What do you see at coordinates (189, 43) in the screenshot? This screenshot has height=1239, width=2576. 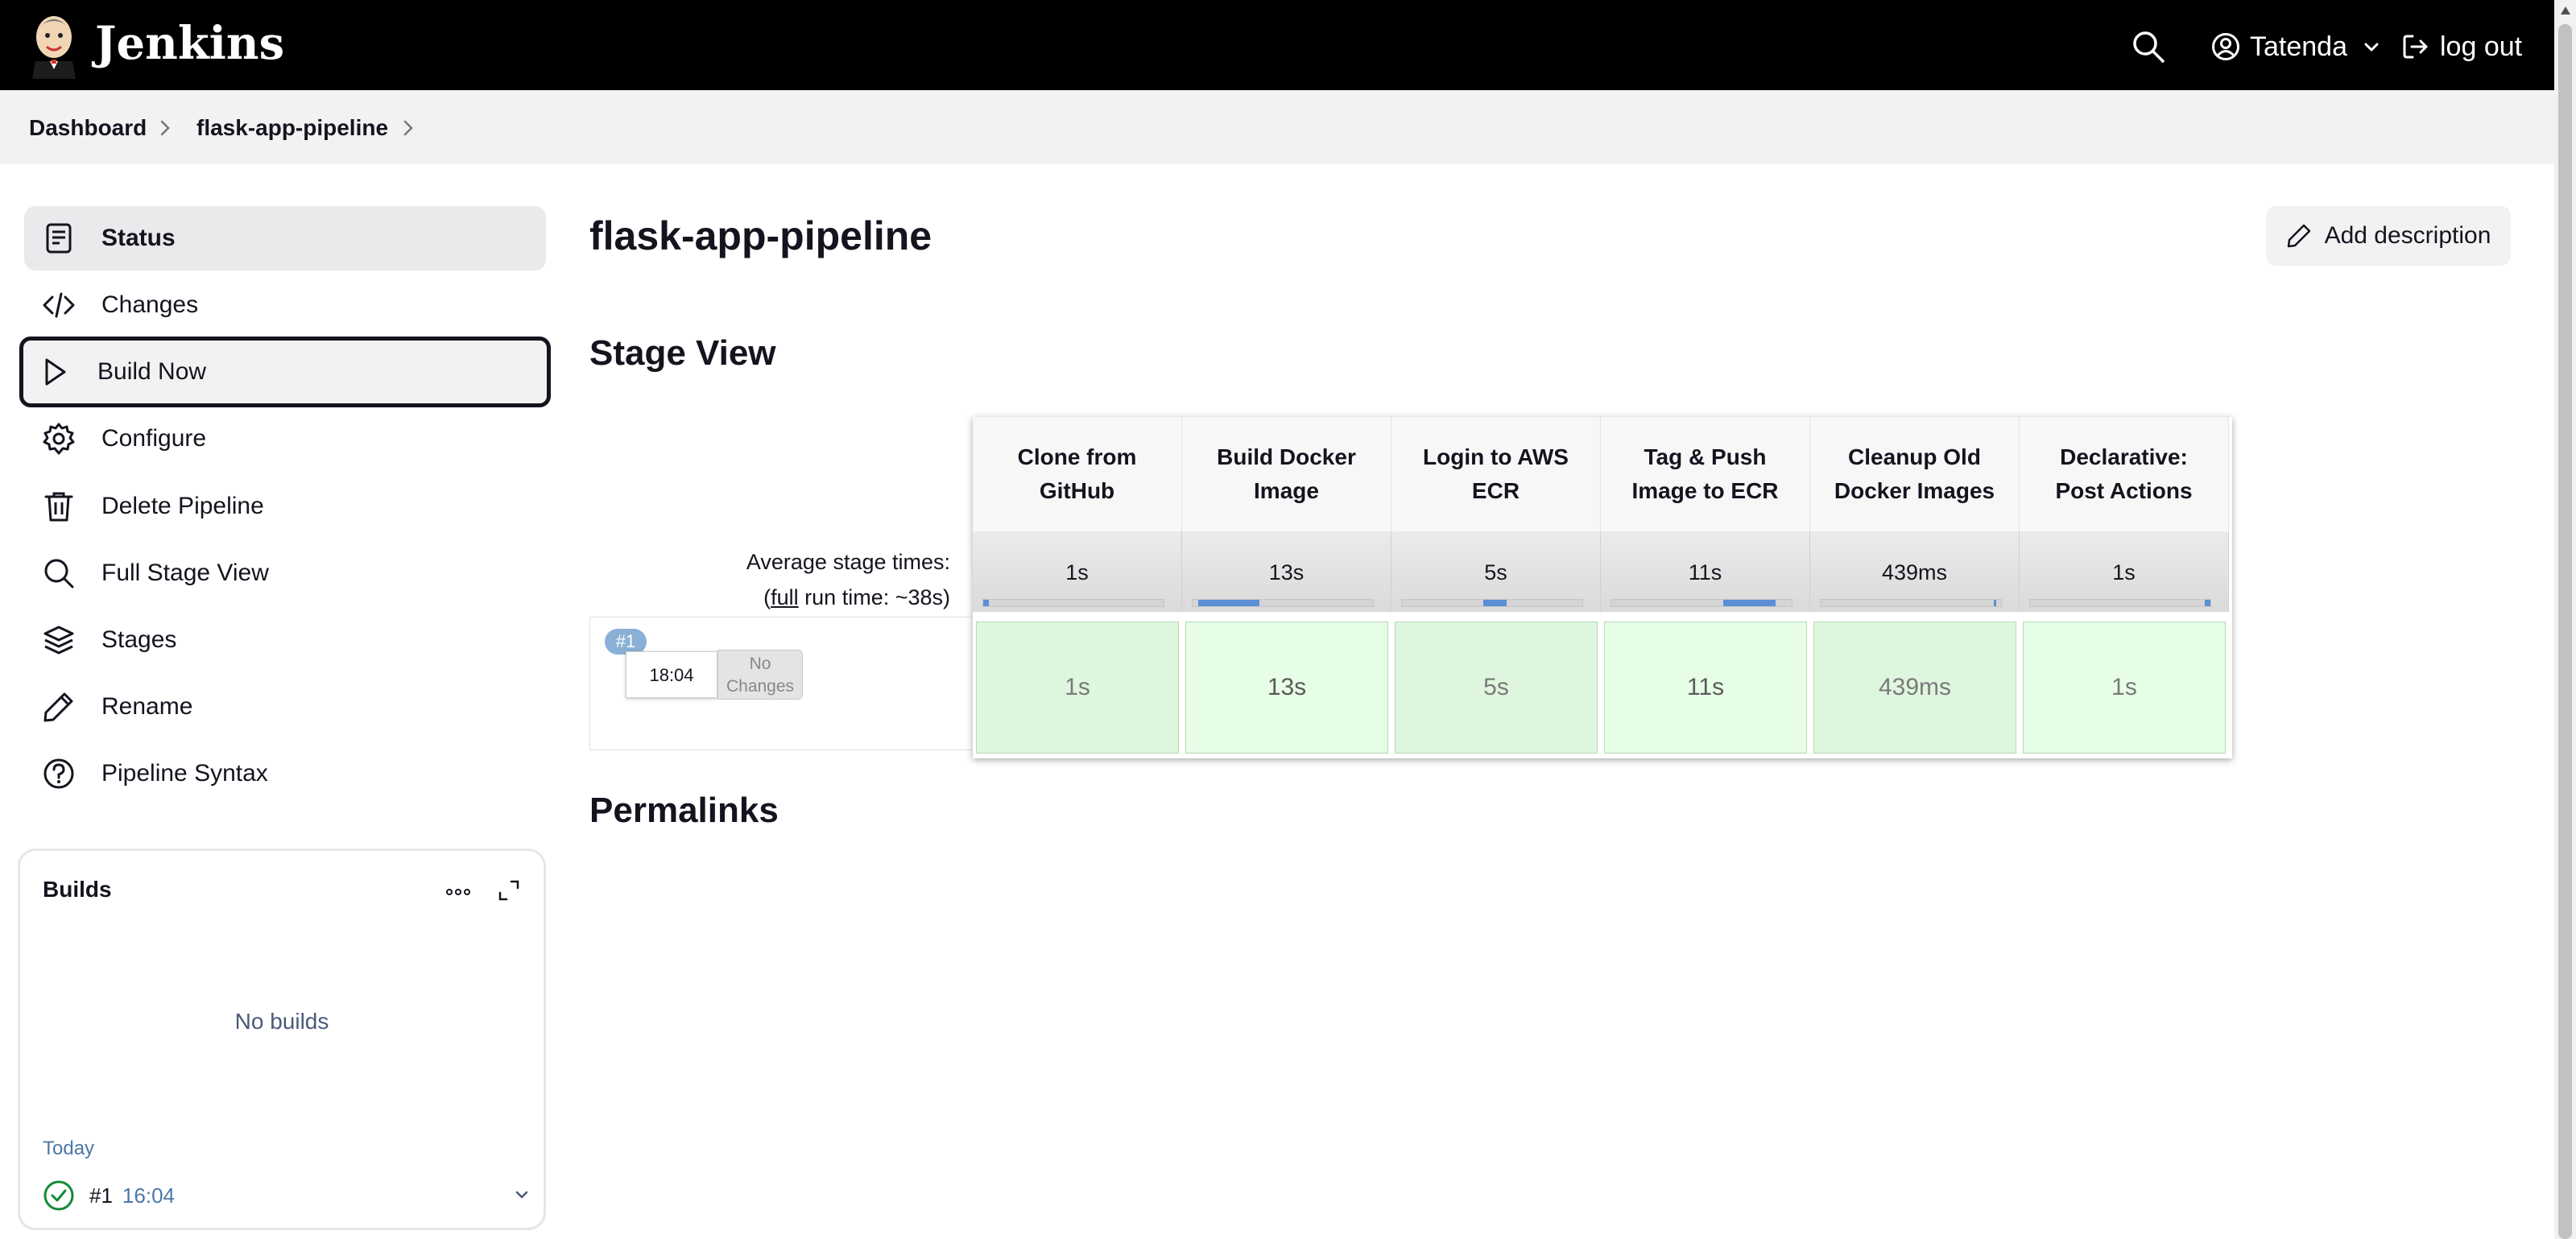 I see `brand-name: Jenkins` at bounding box center [189, 43].